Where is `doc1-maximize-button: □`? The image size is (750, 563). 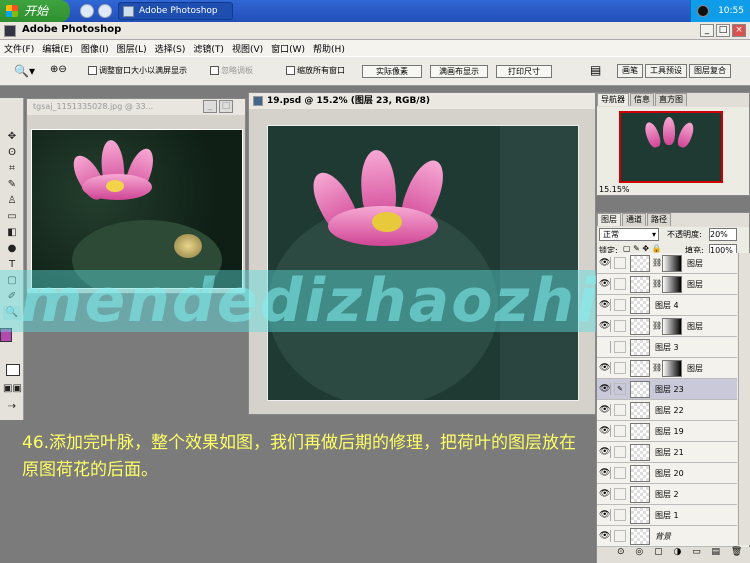 doc1-maximize-button: □ is located at coordinates (226, 106).